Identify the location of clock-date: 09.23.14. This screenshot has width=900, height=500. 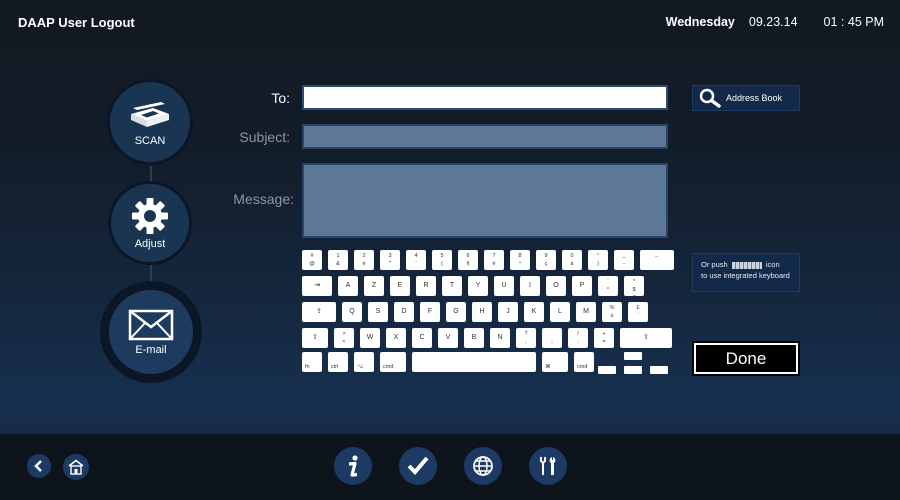
(773, 22).